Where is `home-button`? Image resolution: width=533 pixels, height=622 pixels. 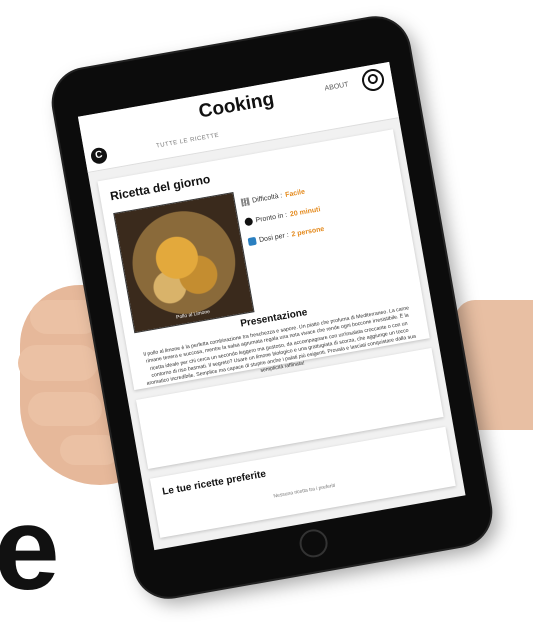 home-button is located at coordinates (313, 543).